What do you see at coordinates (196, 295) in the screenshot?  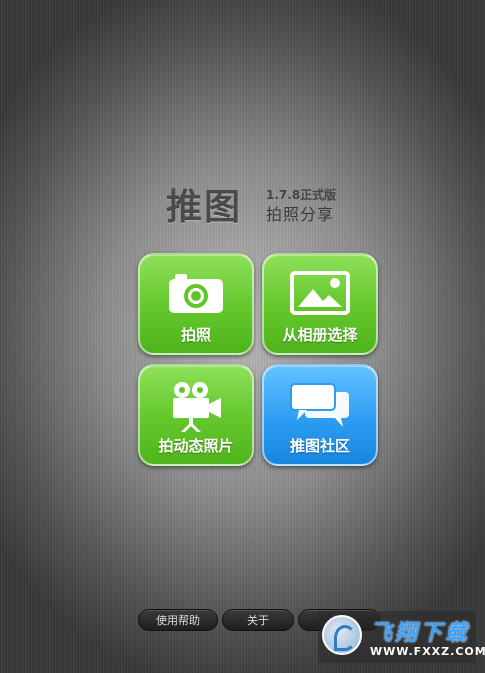 I see `camera-icon` at bounding box center [196, 295].